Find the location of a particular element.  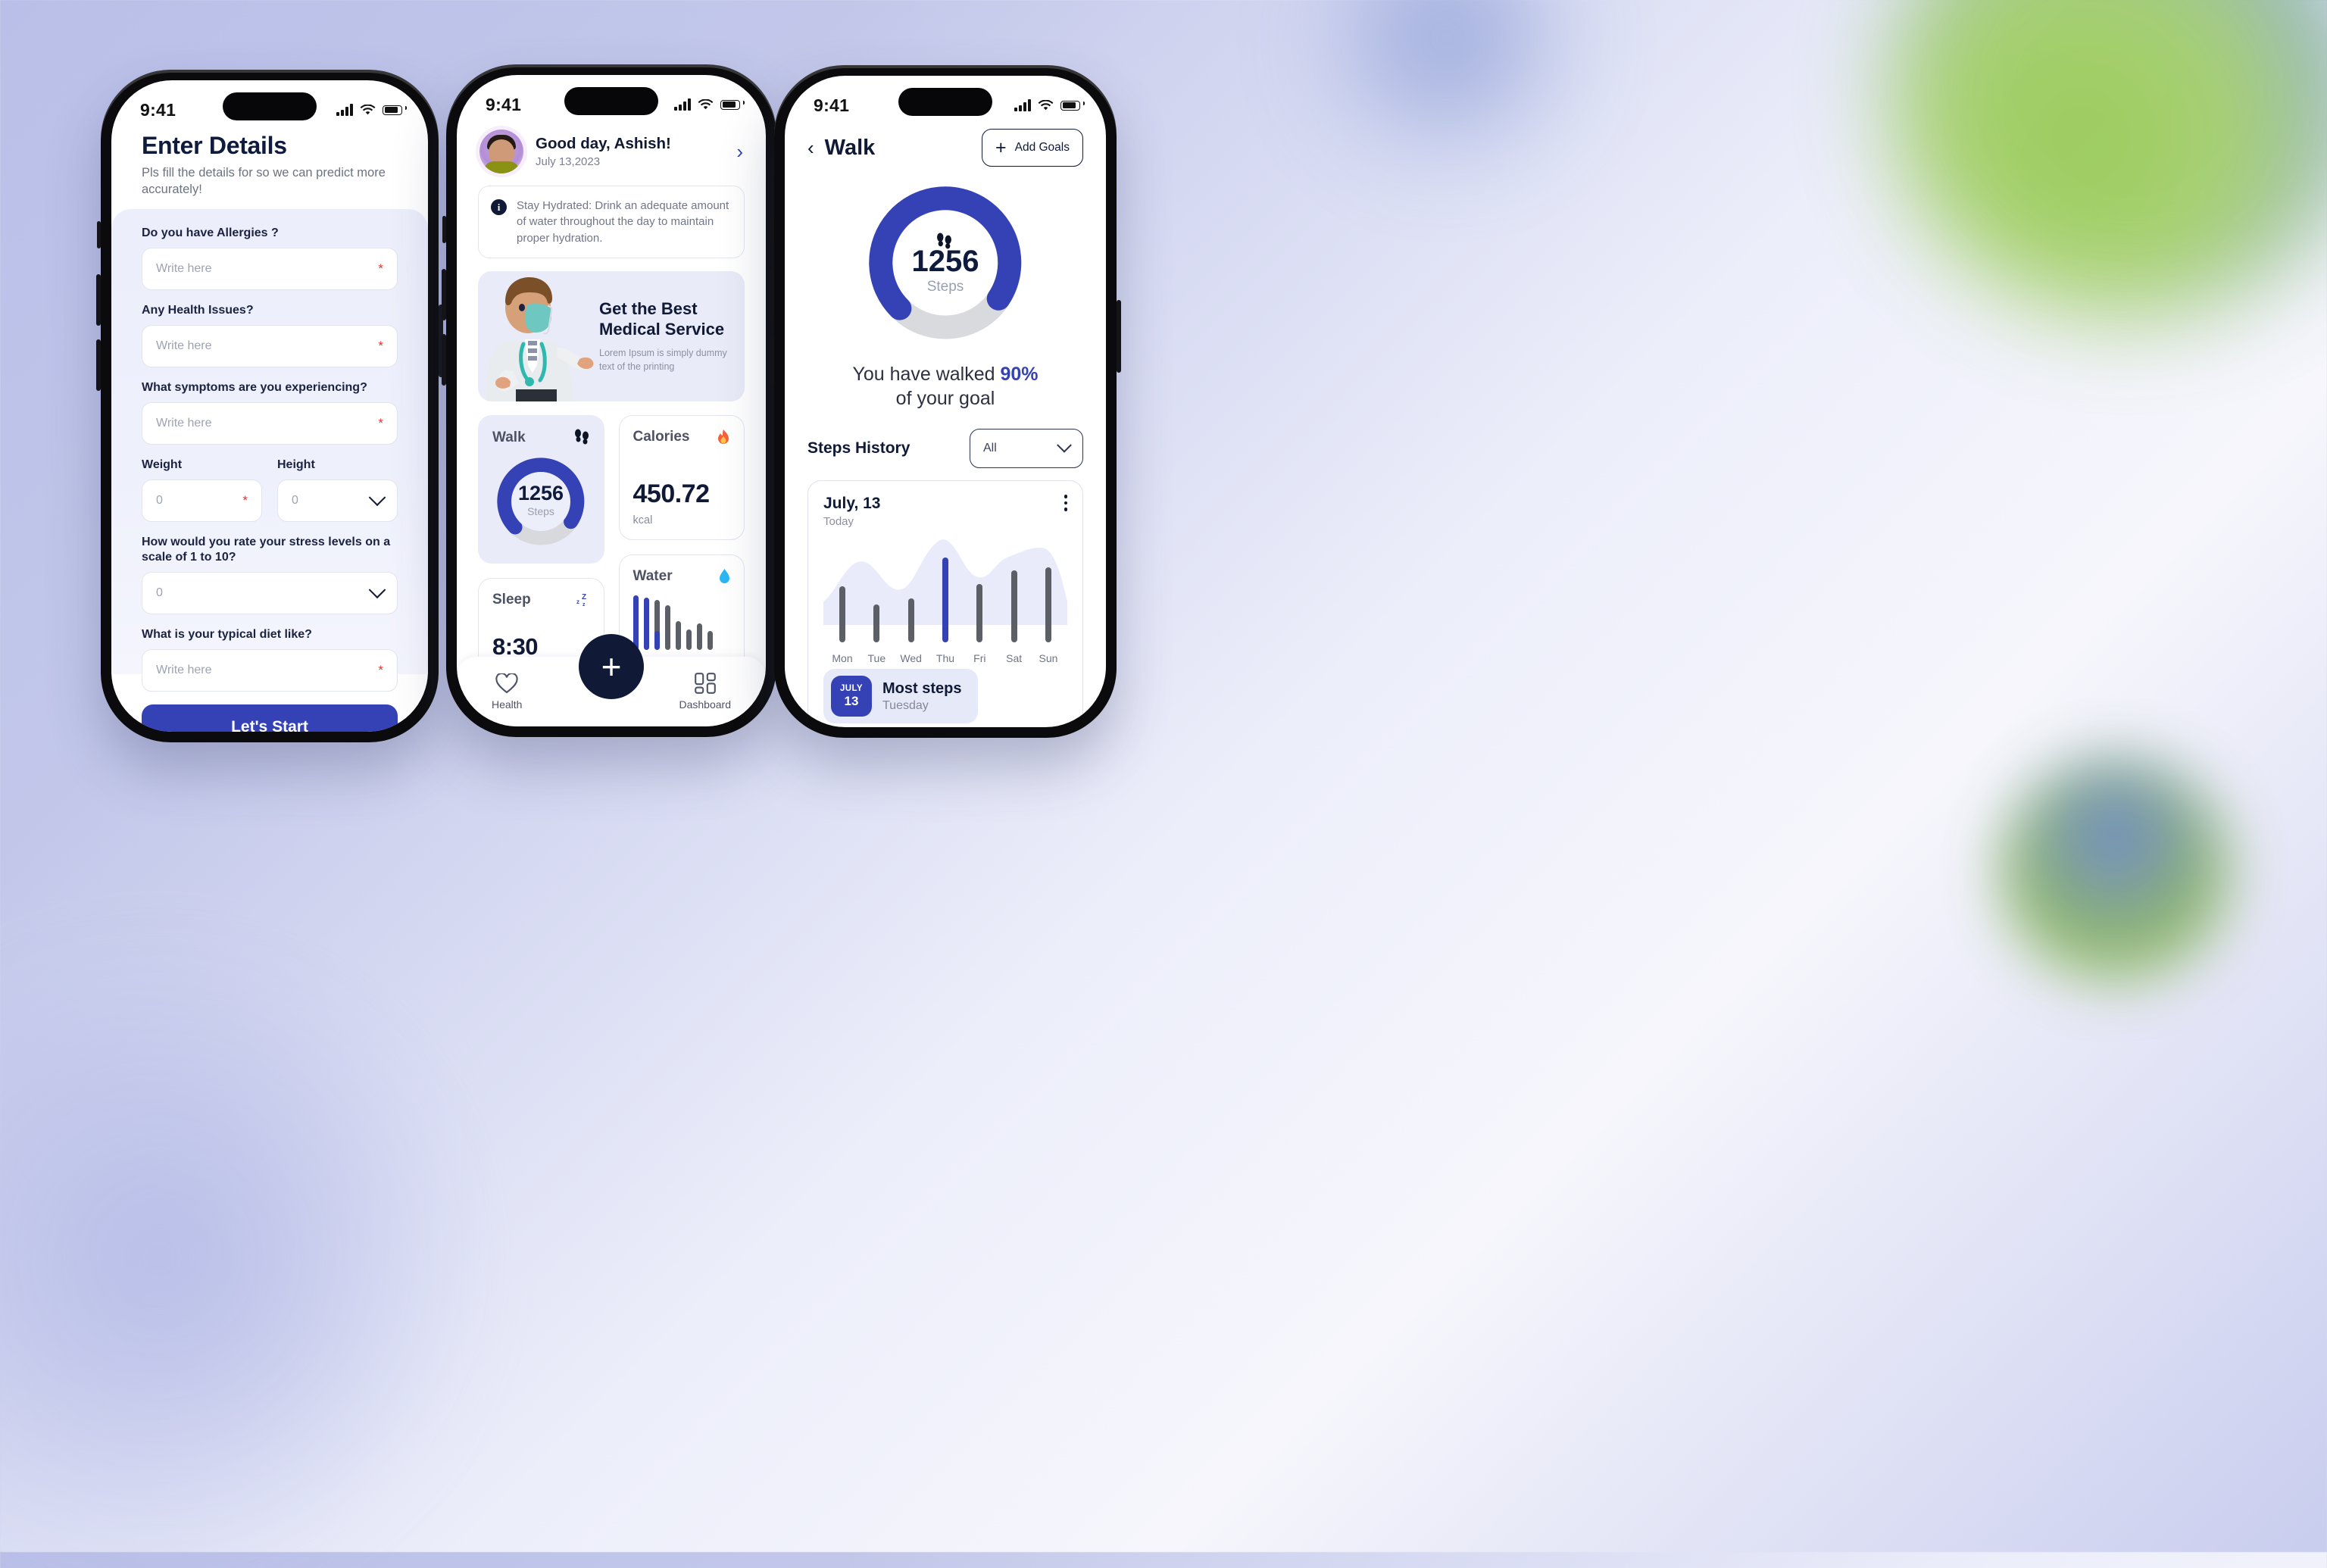

chart-bar-mon is located at coordinates (842, 614).